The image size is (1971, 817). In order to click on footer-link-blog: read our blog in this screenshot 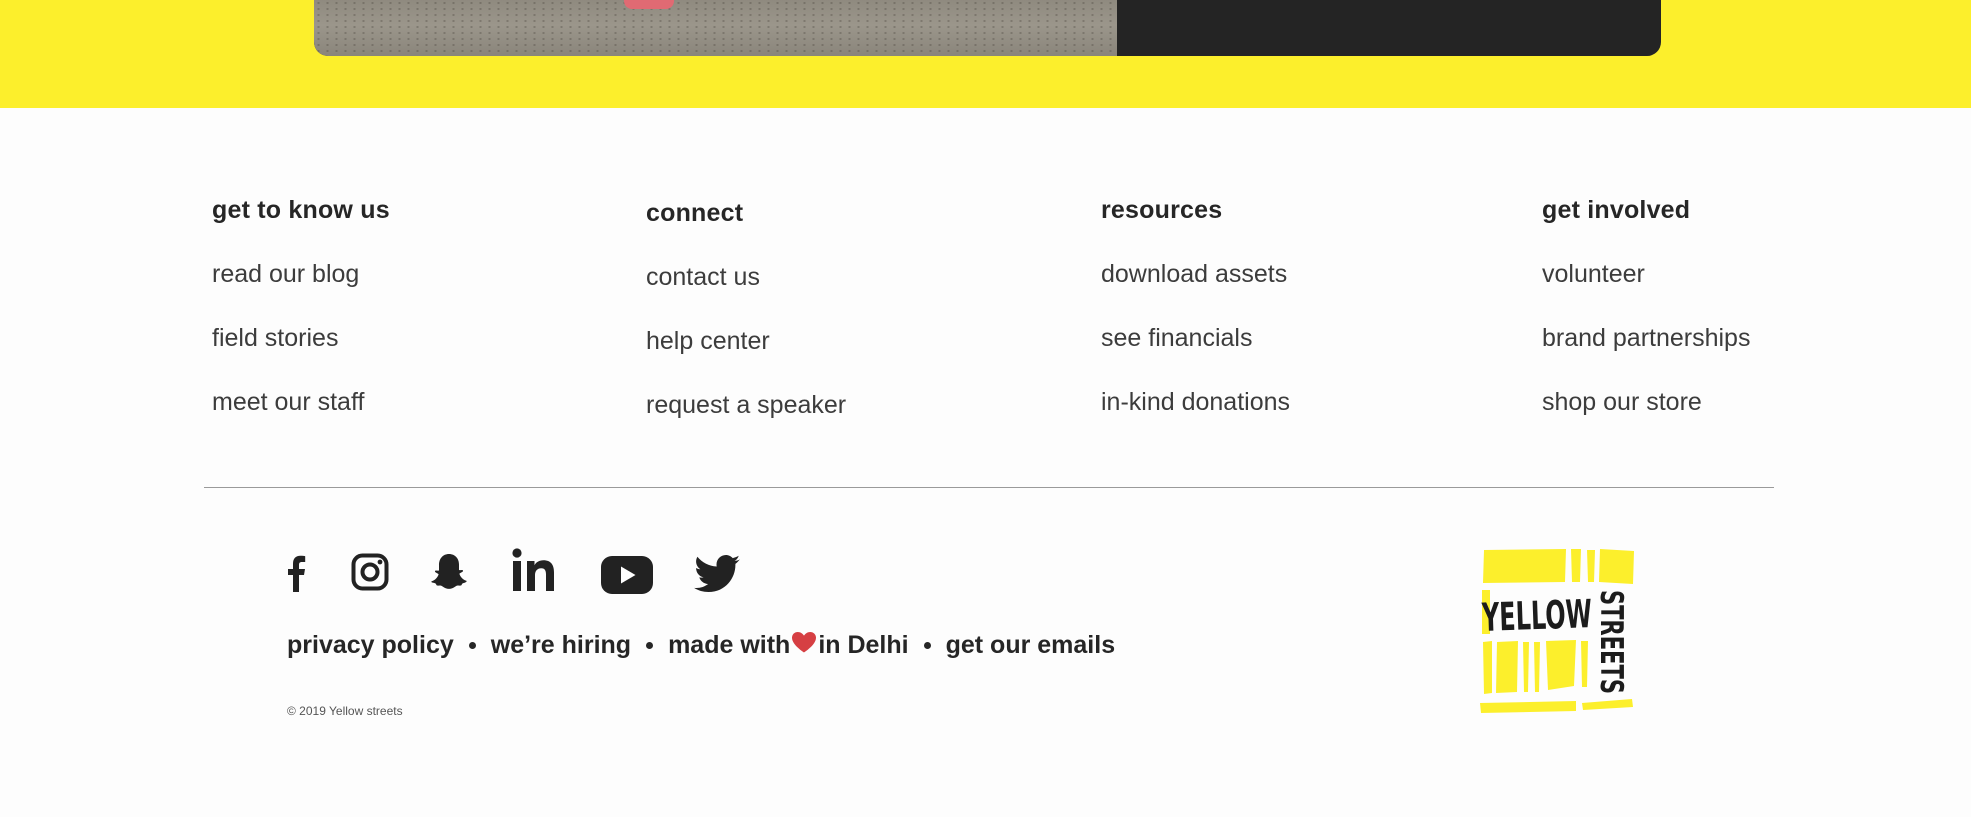, I will do `click(301, 274)`.